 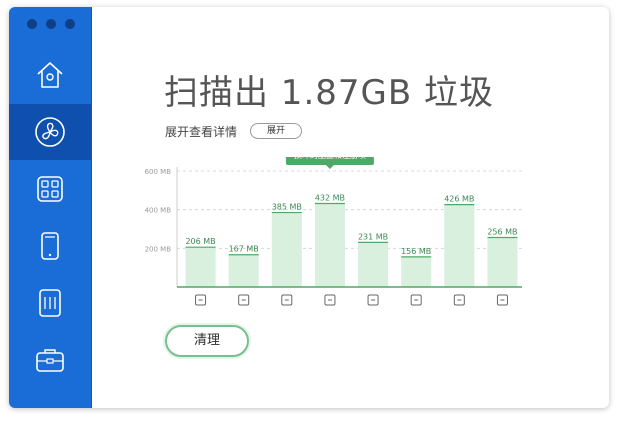 I want to click on minimize-window-button, so click(x=51, y=24).